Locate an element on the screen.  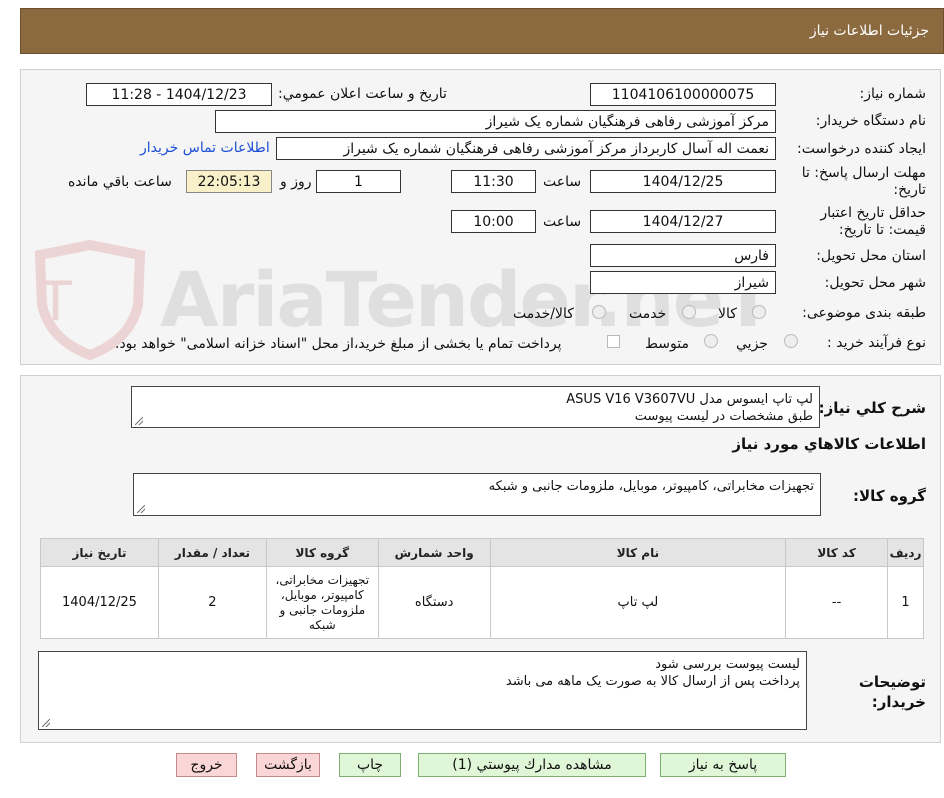
category-radio-goods is located at coordinates (759, 312).